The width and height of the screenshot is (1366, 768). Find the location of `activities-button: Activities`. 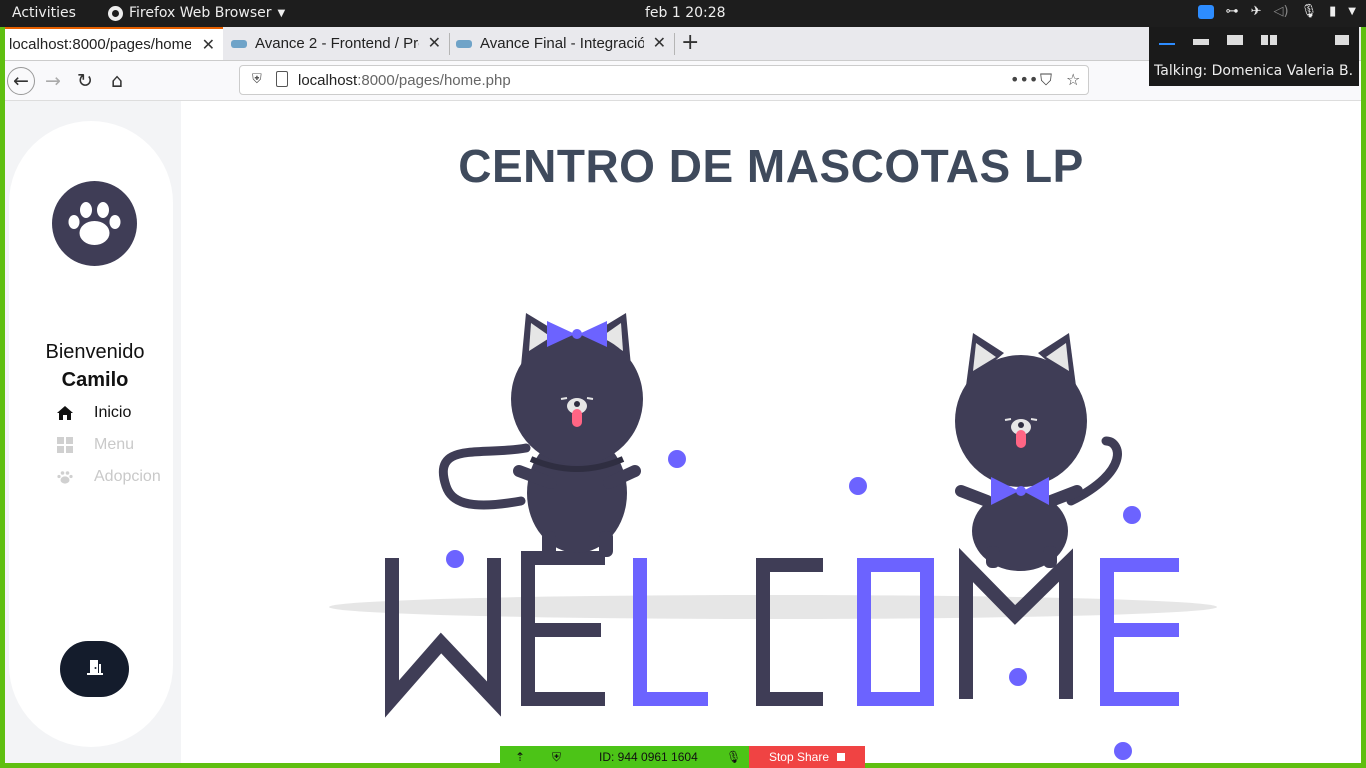

activities-button: Activities is located at coordinates (44, 13).